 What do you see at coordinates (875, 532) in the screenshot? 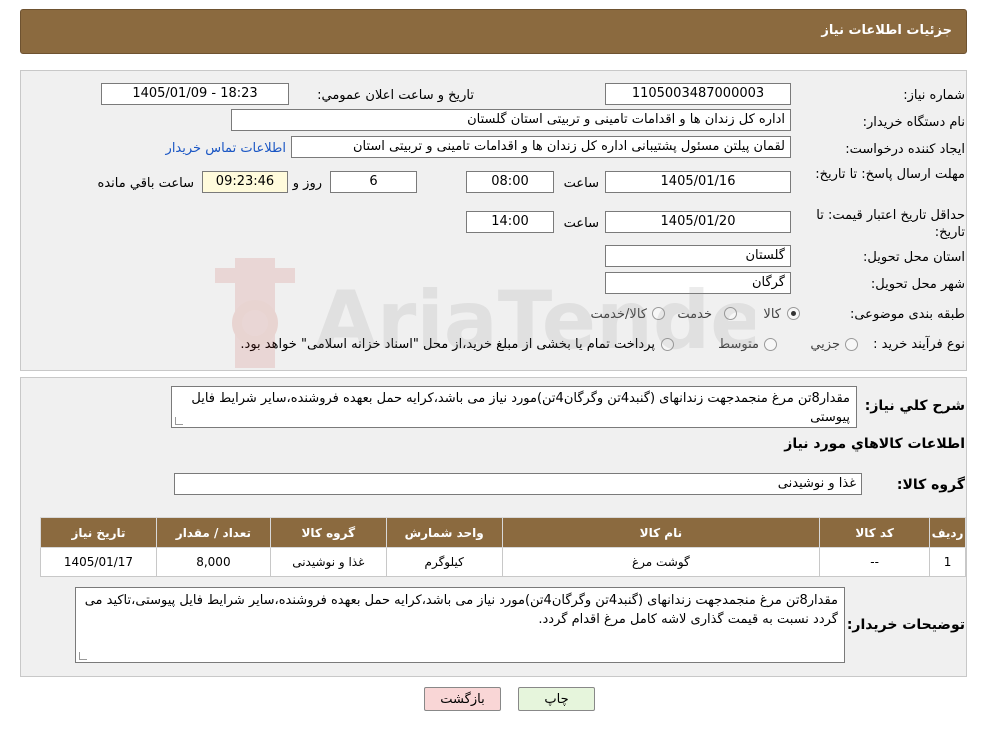
I see `col-goods-code: کد کالا` at bounding box center [875, 532].